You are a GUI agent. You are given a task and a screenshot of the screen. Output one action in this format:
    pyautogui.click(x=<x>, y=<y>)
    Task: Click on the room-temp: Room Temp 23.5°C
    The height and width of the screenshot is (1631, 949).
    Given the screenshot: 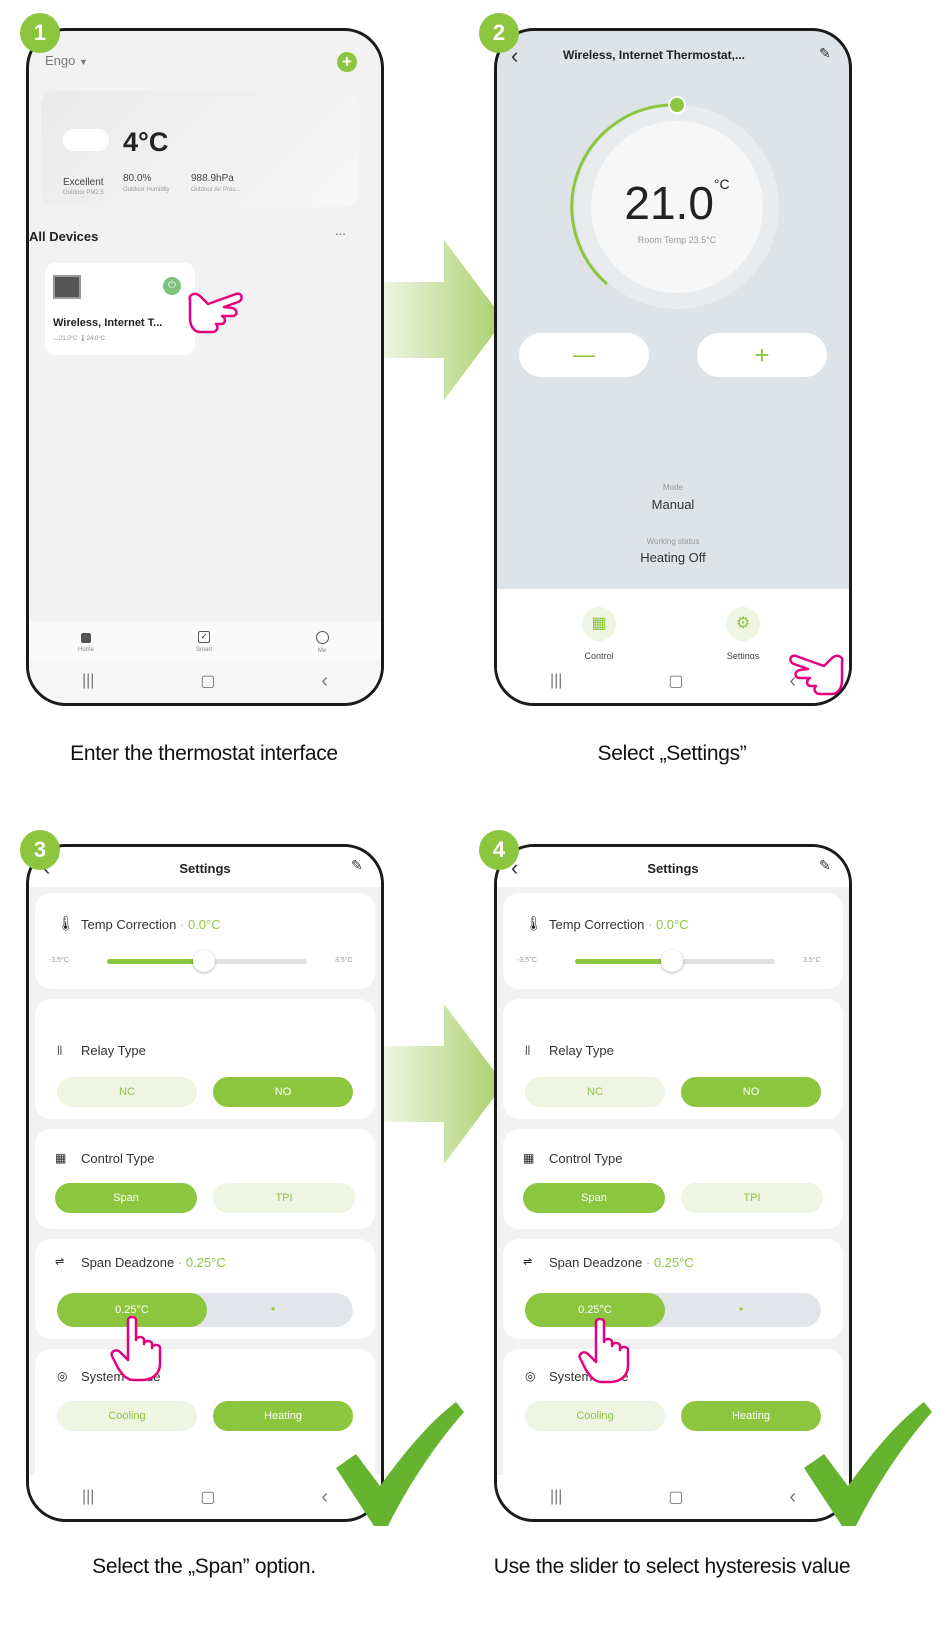 What is the action you would take?
    pyautogui.click(x=677, y=240)
    